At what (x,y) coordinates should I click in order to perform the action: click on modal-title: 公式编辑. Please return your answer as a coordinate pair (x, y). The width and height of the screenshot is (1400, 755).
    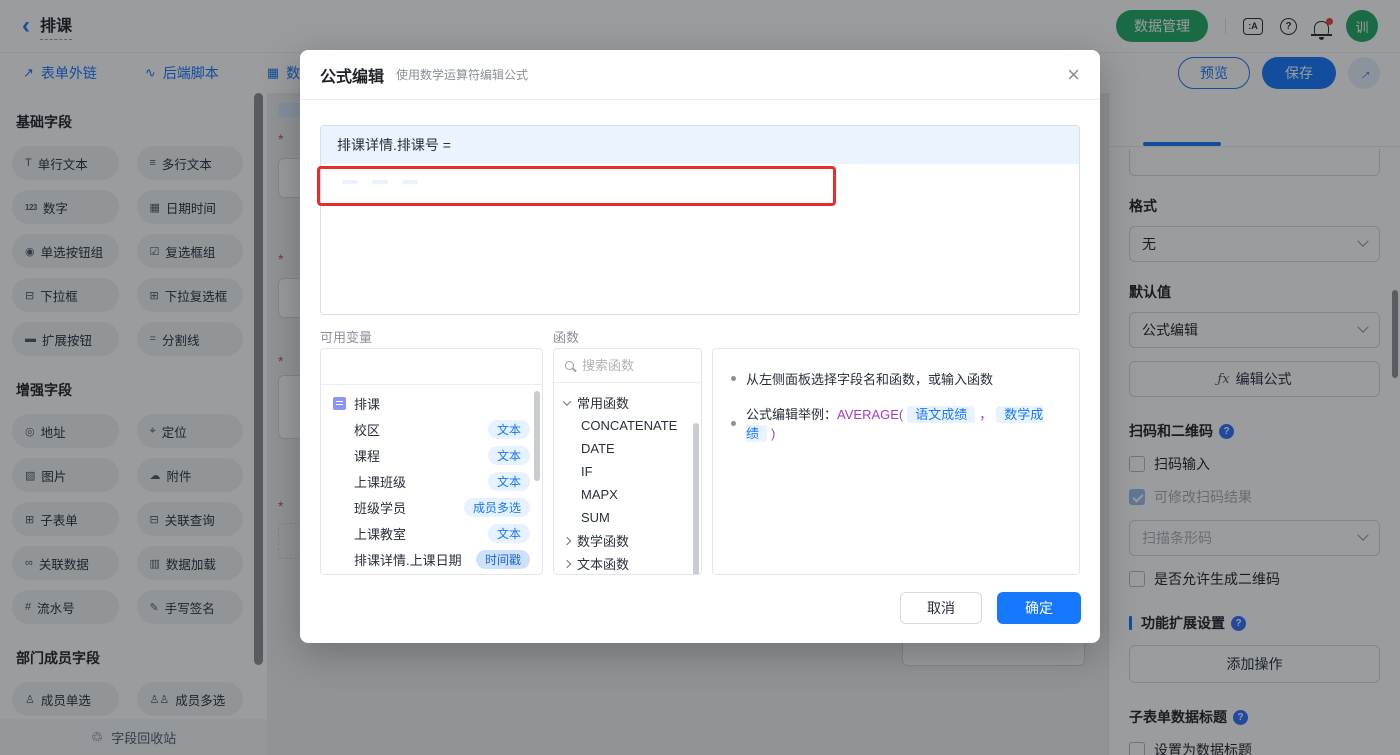
    Looking at the image, I should click on (352, 77).